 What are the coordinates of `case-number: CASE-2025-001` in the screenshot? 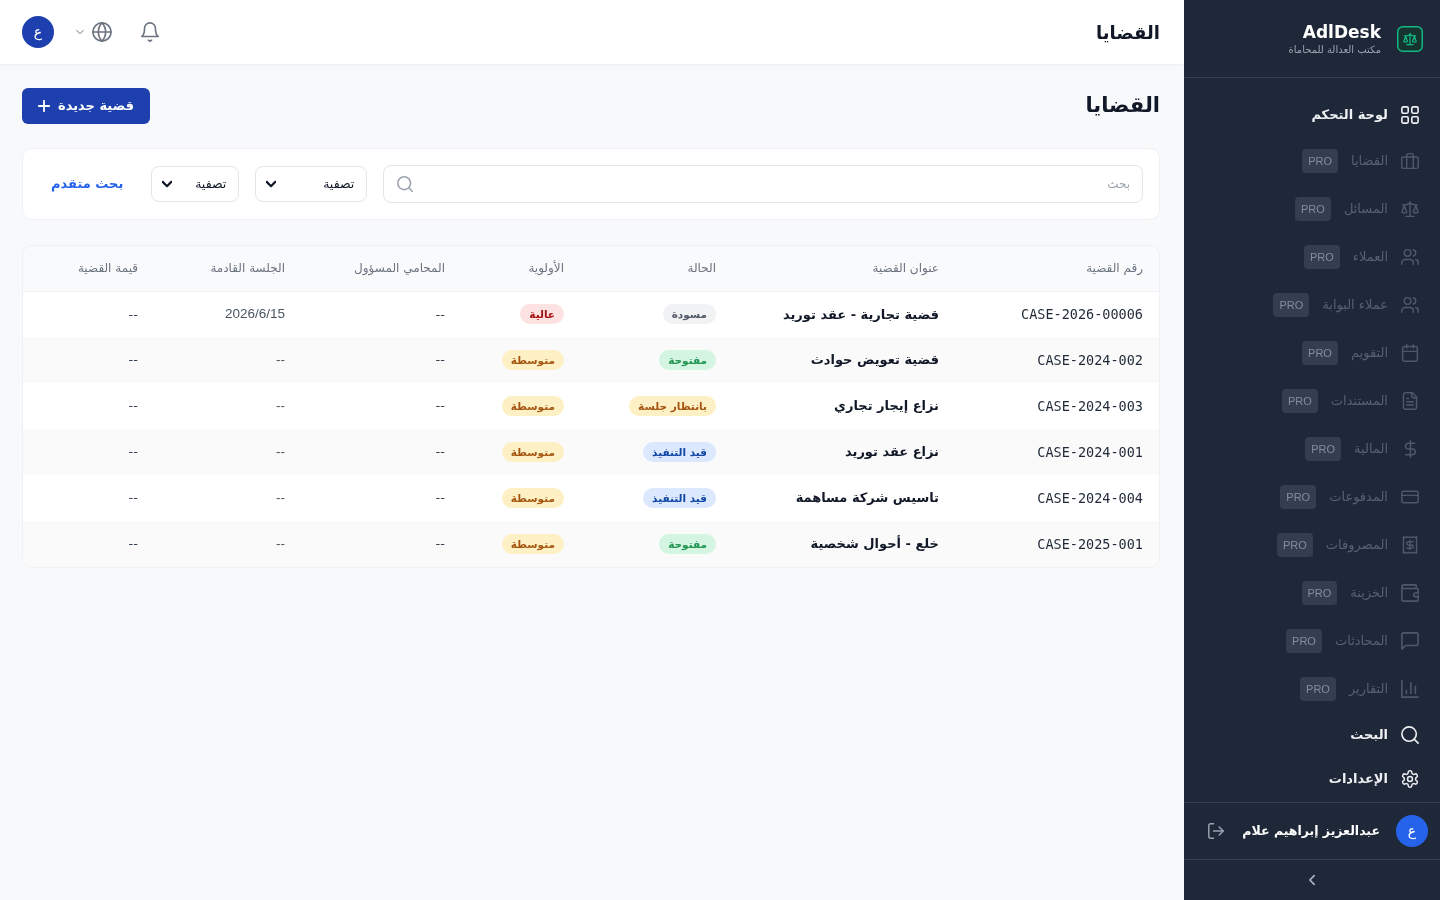 It's located at (1090, 543).